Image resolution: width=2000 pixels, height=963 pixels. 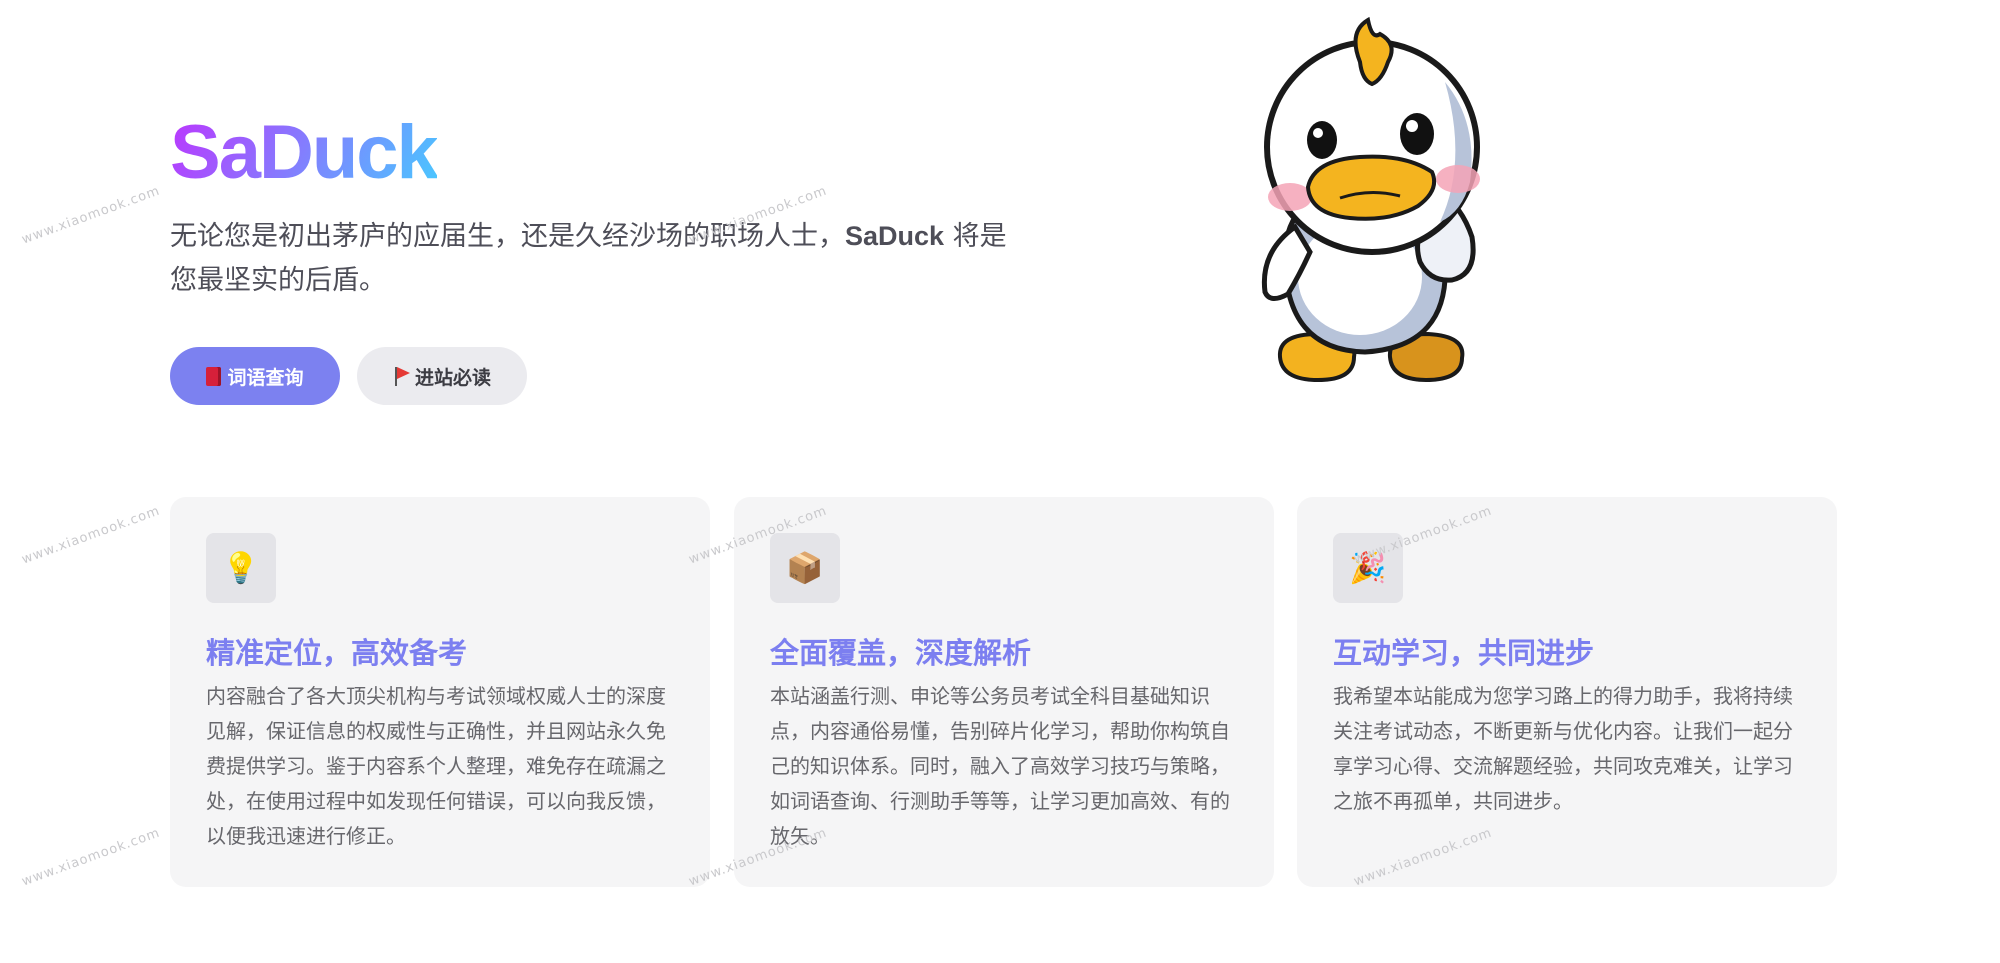 What do you see at coordinates (214, 376) in the screenshot?
I see `book-icon` at bounding box center [214, 376].